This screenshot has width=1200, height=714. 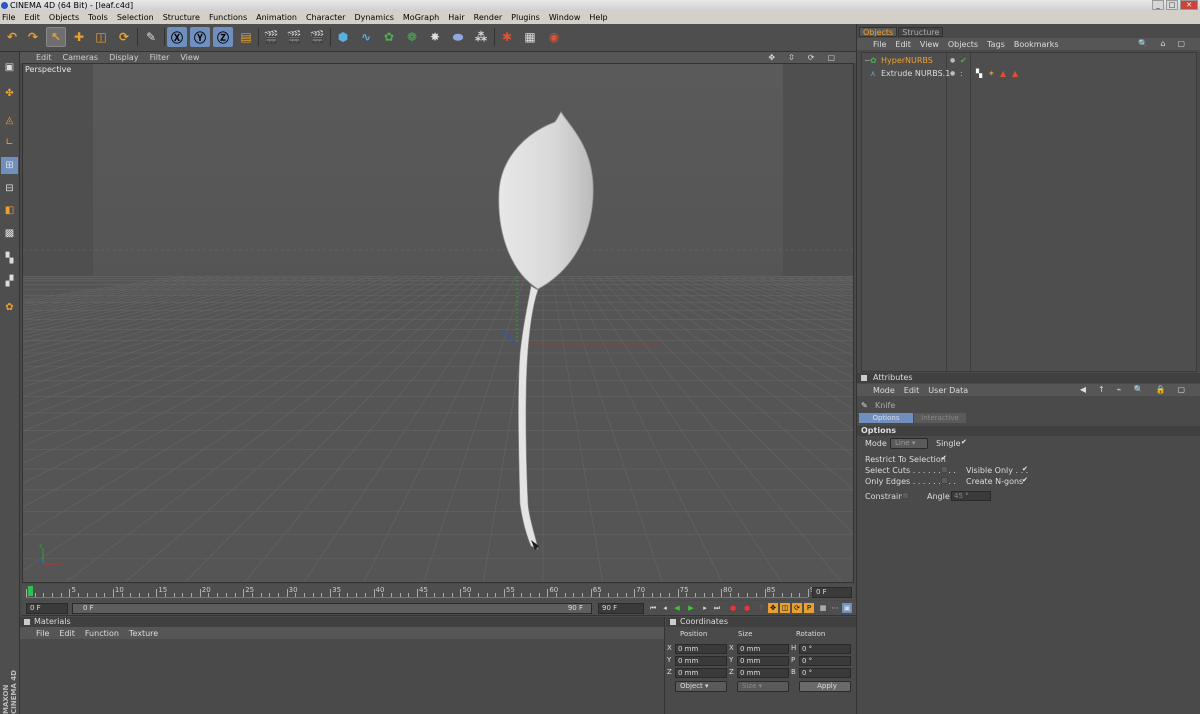 What do you see at coordinates (785, 608) in the screenshot?
I see `scale-key-icon: ◫` at bounding box center [785, 608].